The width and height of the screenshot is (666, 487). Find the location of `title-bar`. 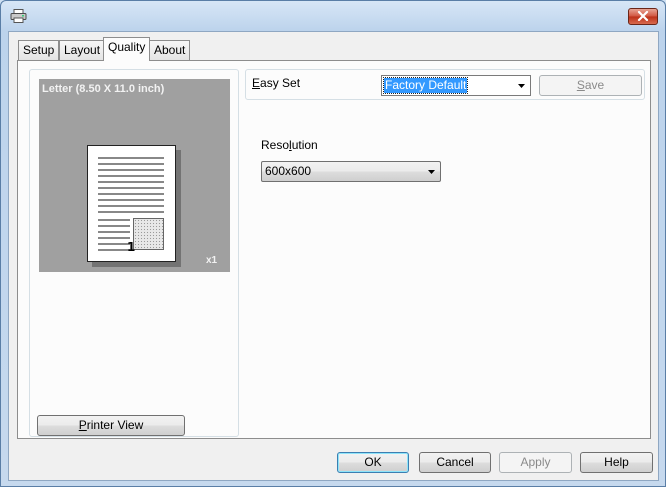

title-bar is located at coordinates (333, 16).